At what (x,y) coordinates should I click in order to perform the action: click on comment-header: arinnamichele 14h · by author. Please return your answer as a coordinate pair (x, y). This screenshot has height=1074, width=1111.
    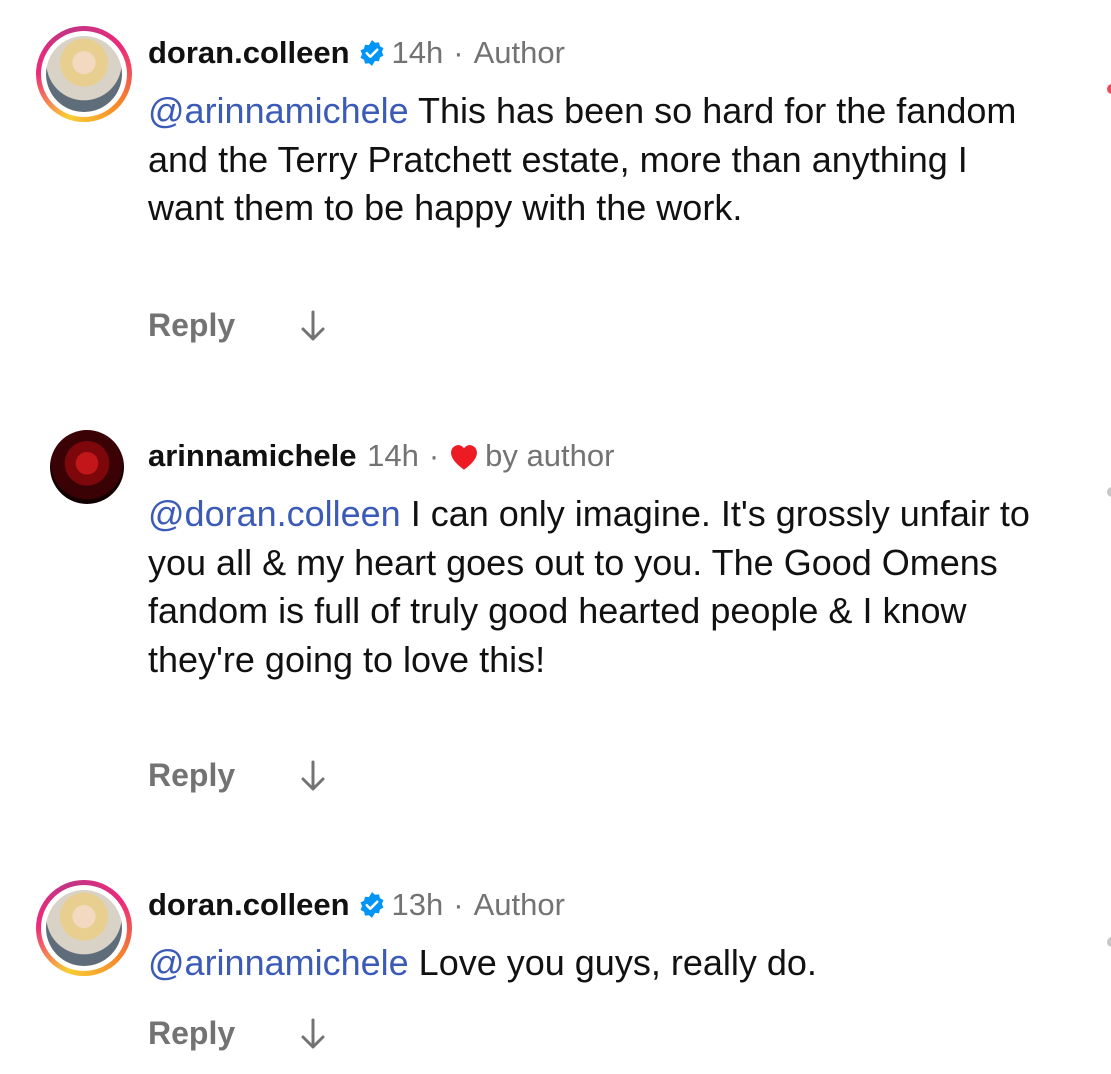
    Looking at the image, I should click on (381, 456).